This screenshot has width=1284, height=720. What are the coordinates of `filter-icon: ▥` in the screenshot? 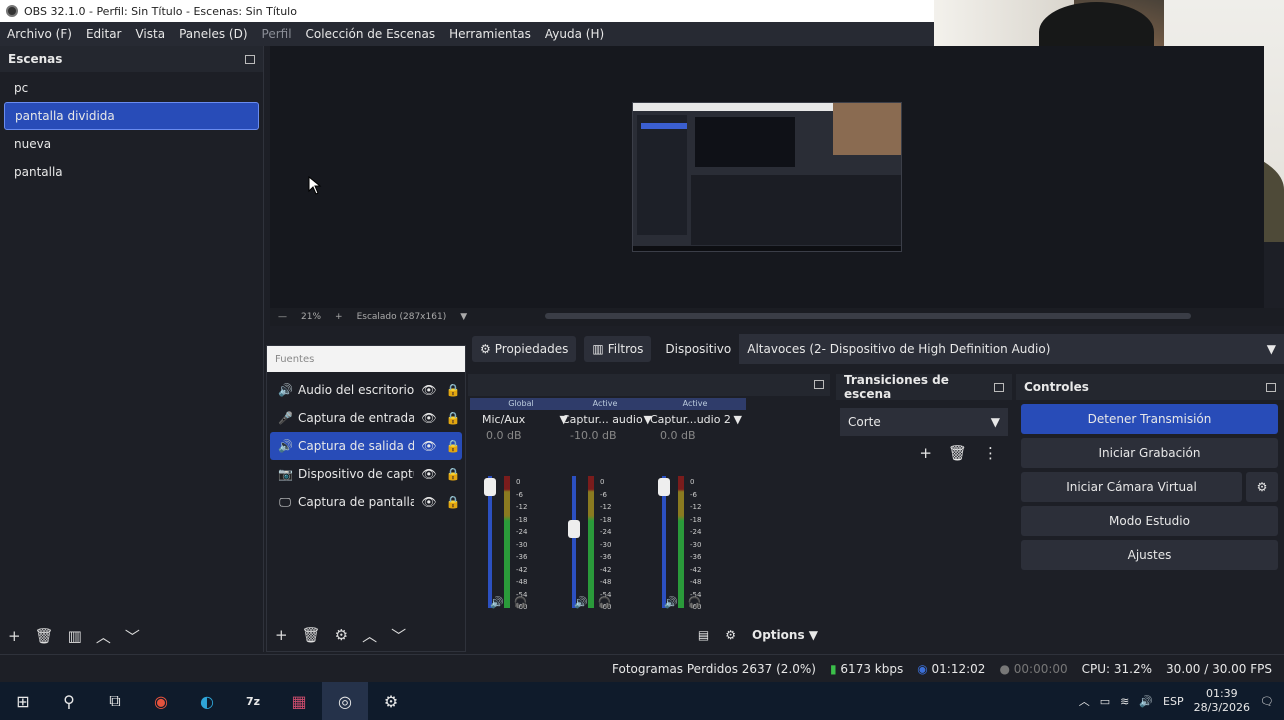 It's located at (75, 636).